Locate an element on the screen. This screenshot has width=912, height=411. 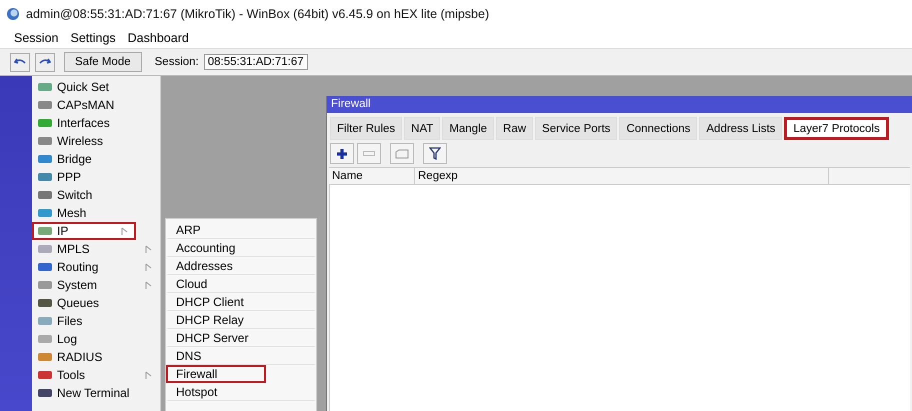
session-label: Session: is located at coordinates (176, 62).